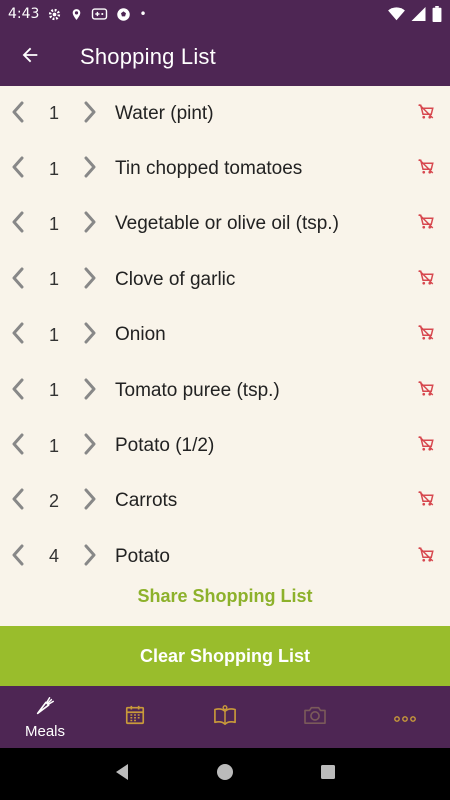 The height and width of the screenshot is (800, 450). Describe the element at coordinates (175, 279) in the screenshot. I see `item-name: Clove of garlic` at that location.